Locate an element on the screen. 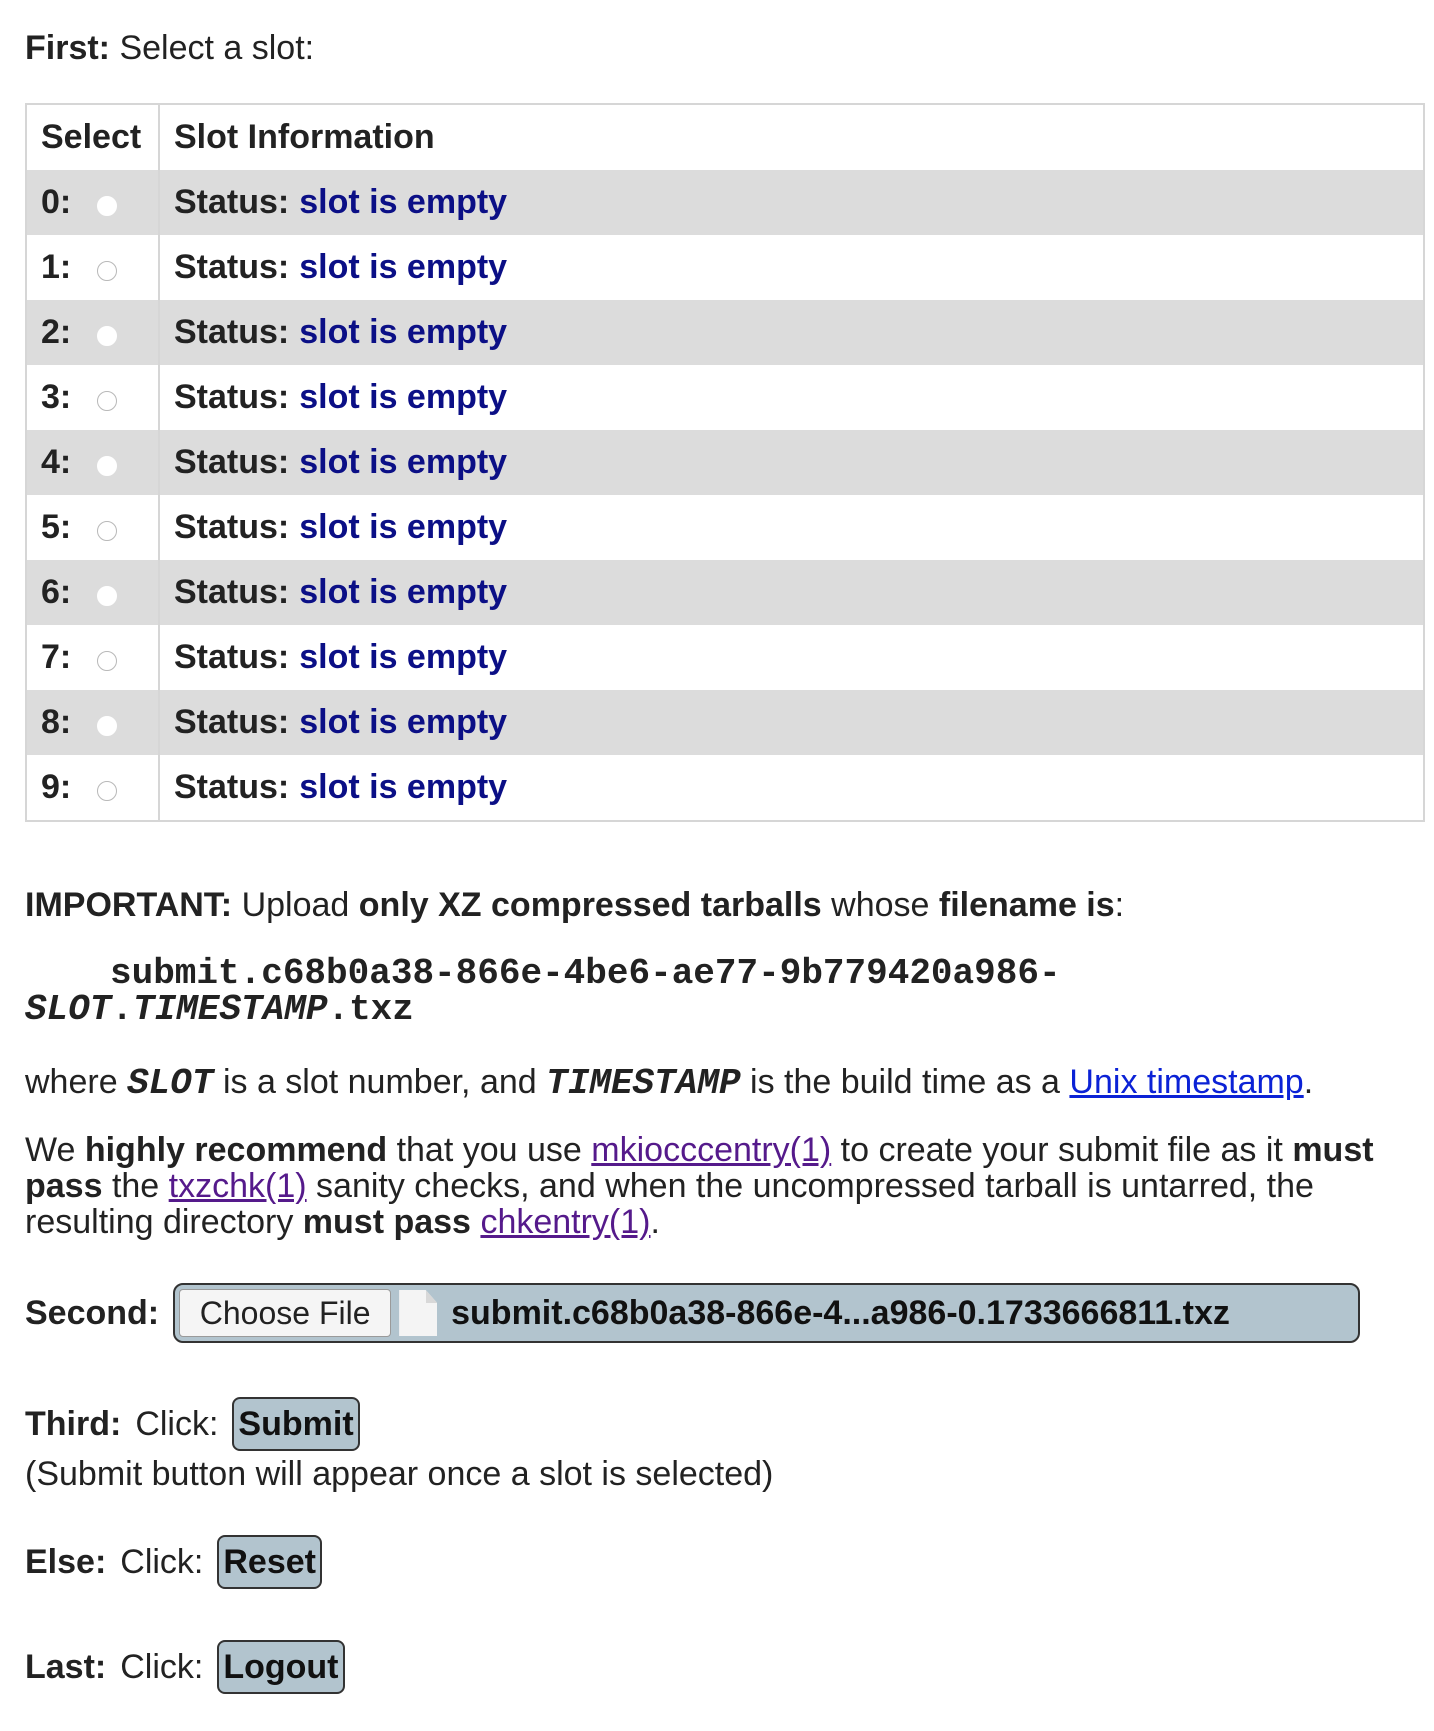  where-text: . is located at coordinates (1308, 1082).